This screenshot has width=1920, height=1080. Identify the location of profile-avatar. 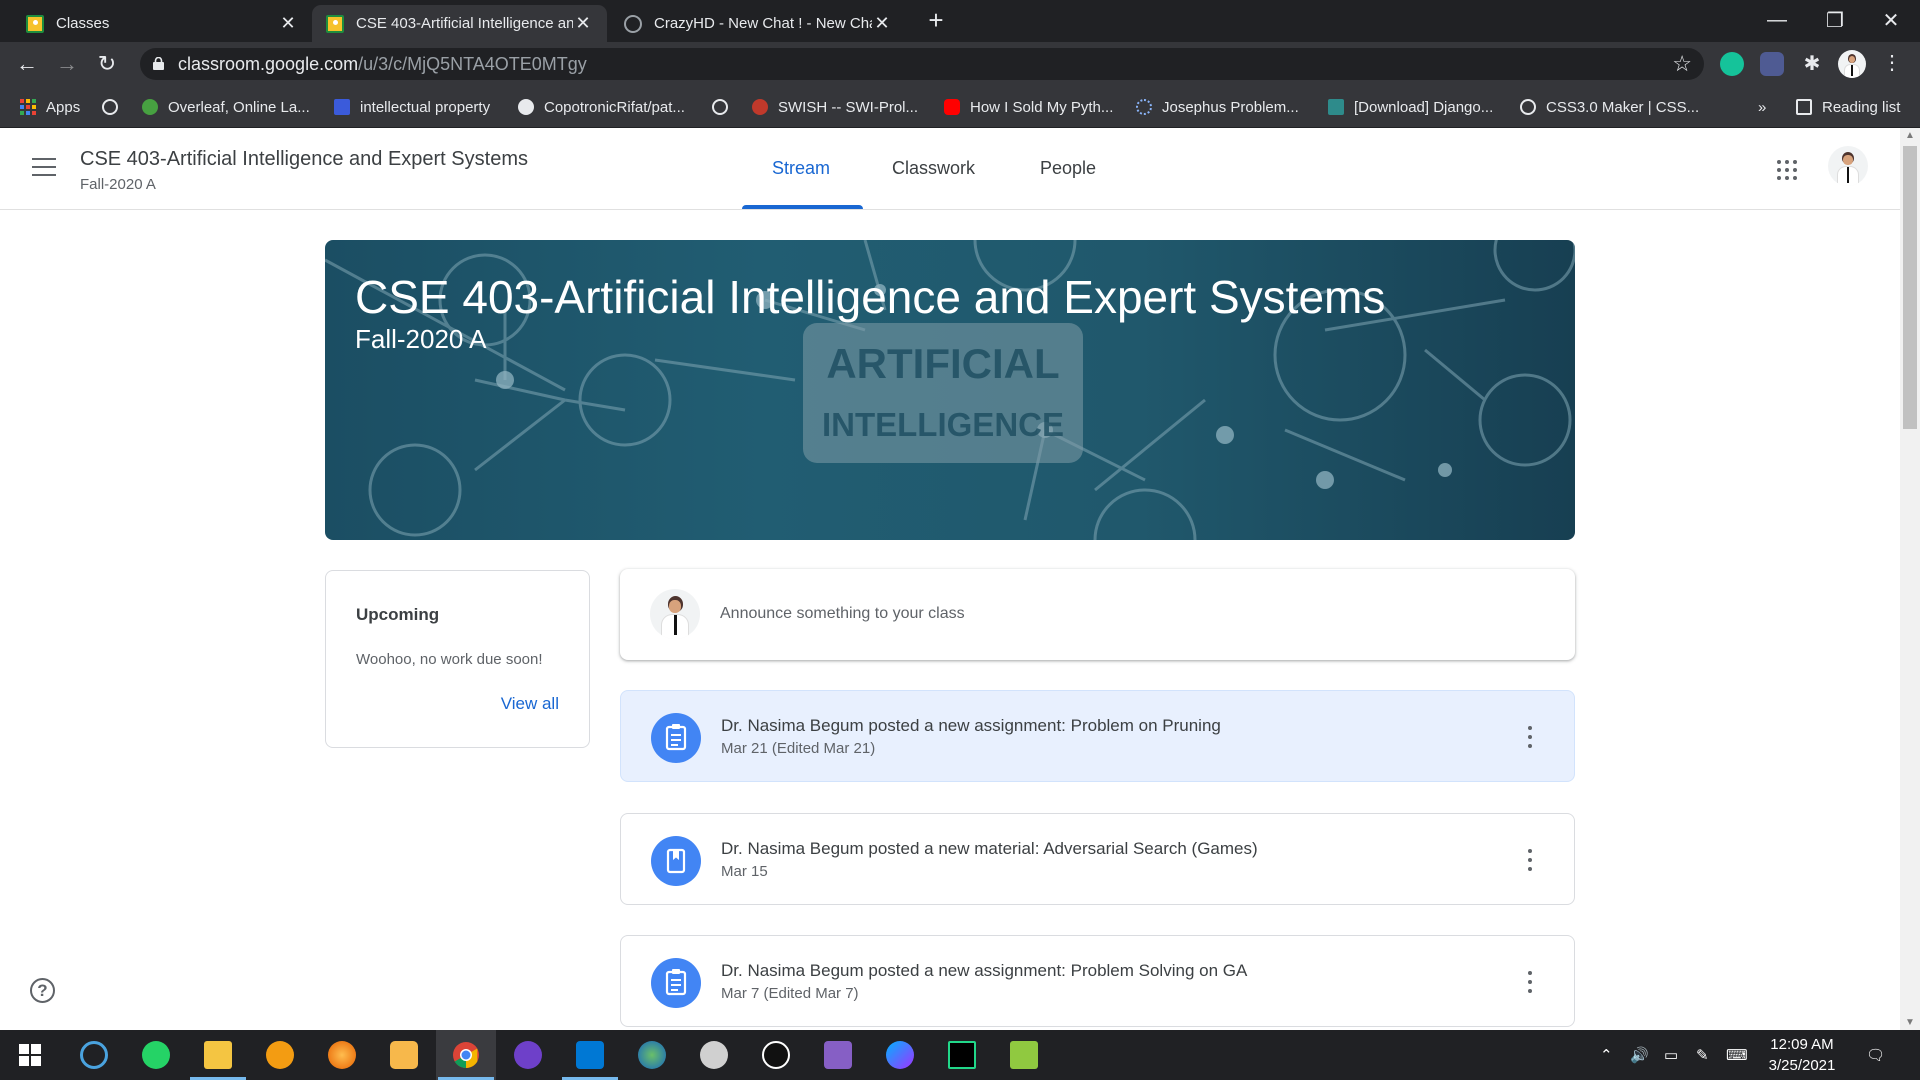
(1852, 64).